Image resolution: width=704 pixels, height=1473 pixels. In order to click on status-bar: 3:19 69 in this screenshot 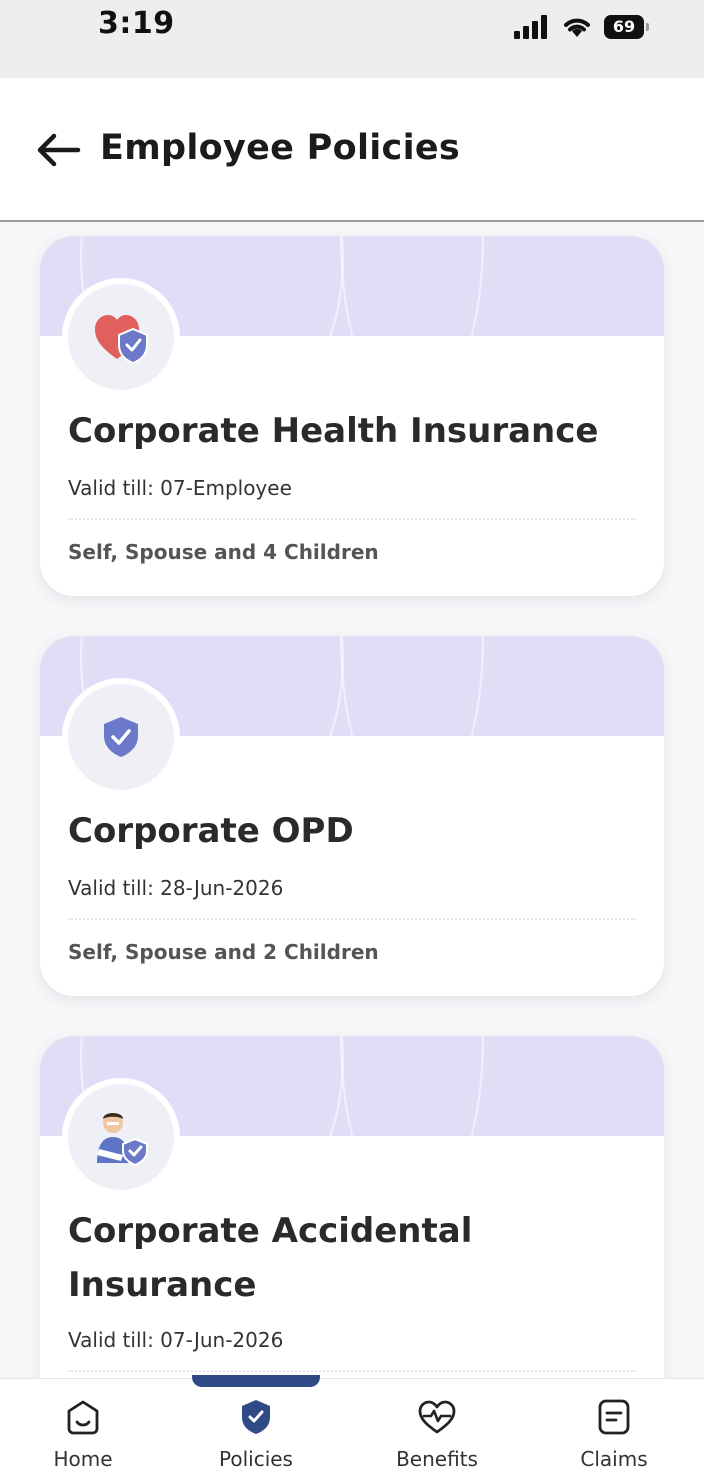, I will do `click(352, 39)`.